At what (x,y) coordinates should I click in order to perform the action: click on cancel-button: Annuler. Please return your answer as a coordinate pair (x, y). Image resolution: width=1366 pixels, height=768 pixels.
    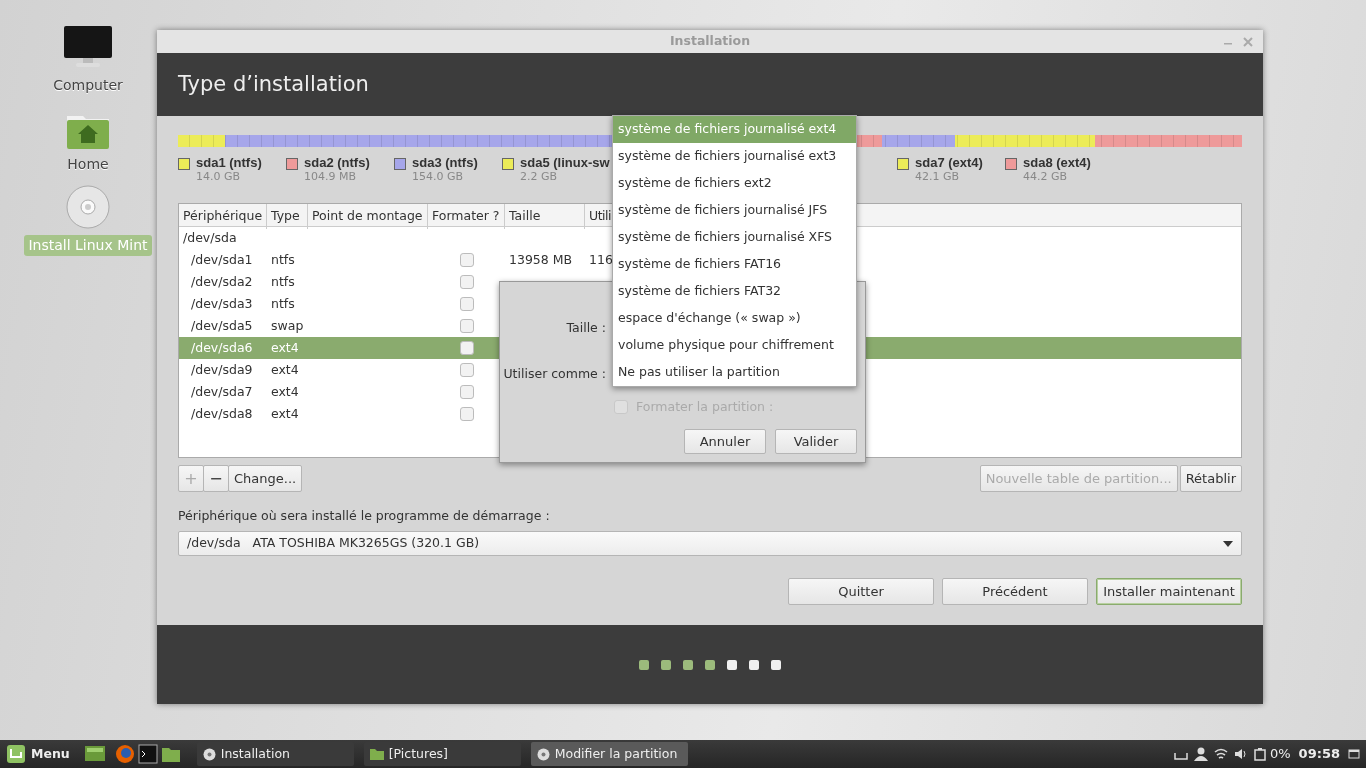
    Looking at the image, I should click on (725, 441).